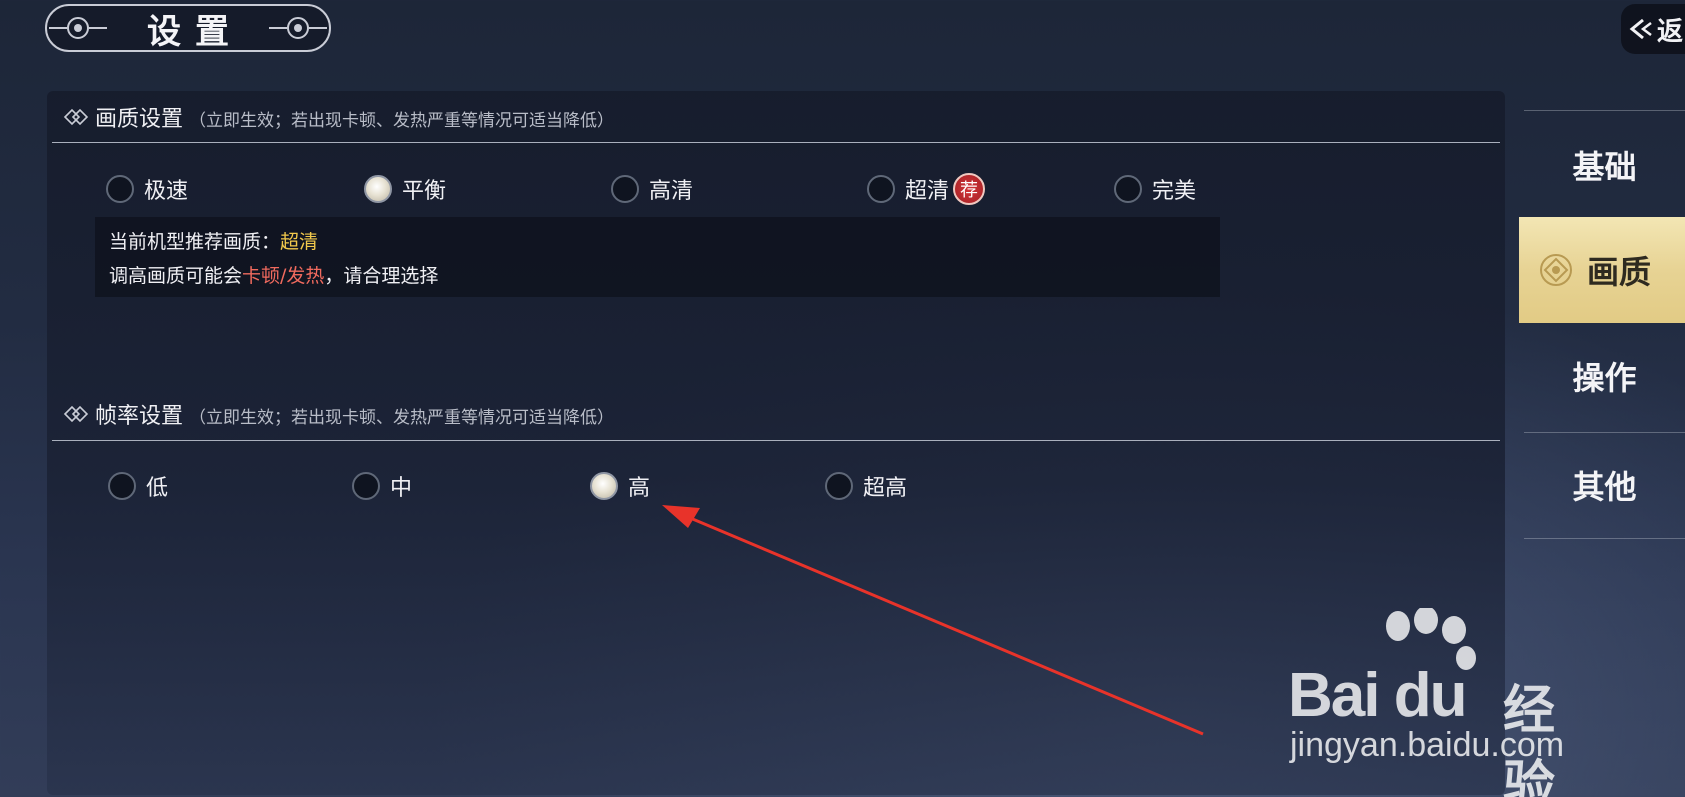 The width and height of the screenshot is (1685, 797). I want to click on framerate-section-title: 帧率设置, so click(139, 416).